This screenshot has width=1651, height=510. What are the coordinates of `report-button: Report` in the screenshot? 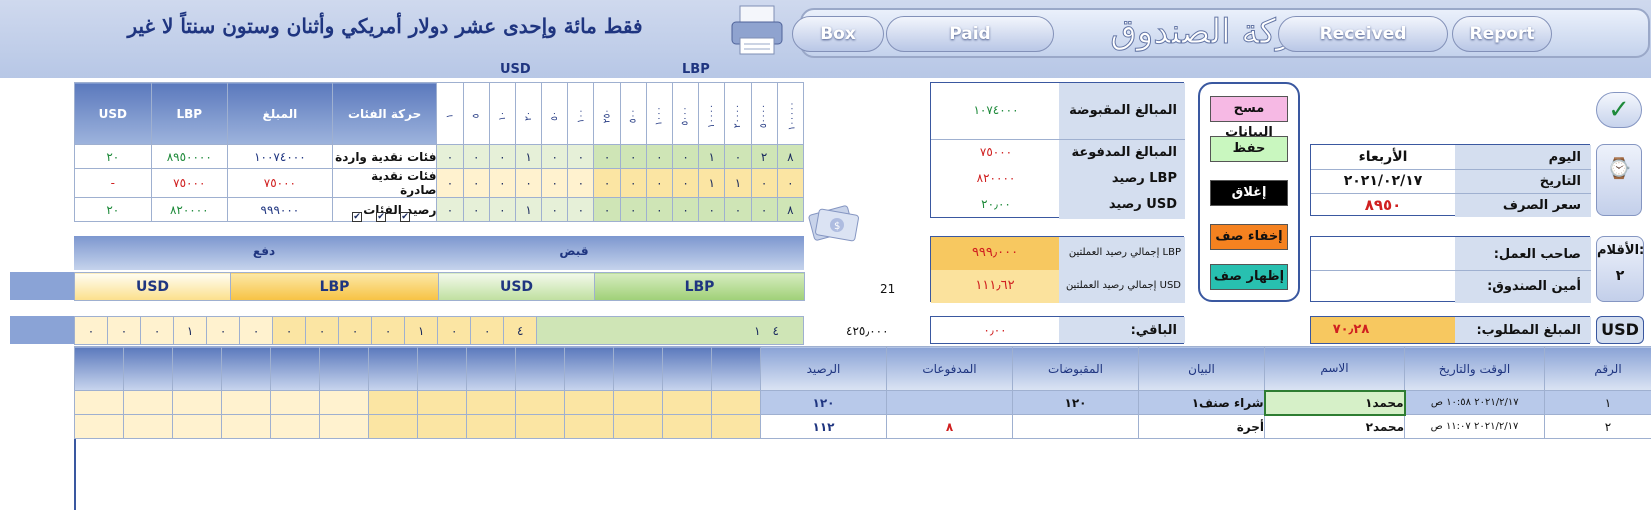 It's located at (1502, 34).